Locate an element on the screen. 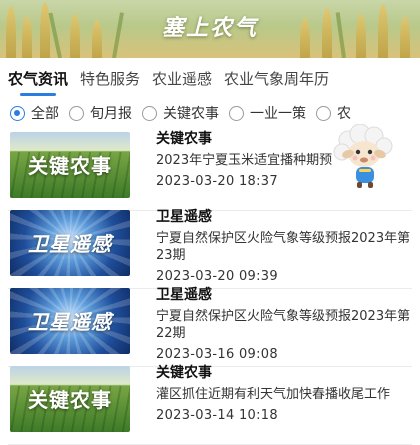  filter-radio-group: 全部 旬月报 关键农事 一业一策 农 is located at coordinates (210, 113).